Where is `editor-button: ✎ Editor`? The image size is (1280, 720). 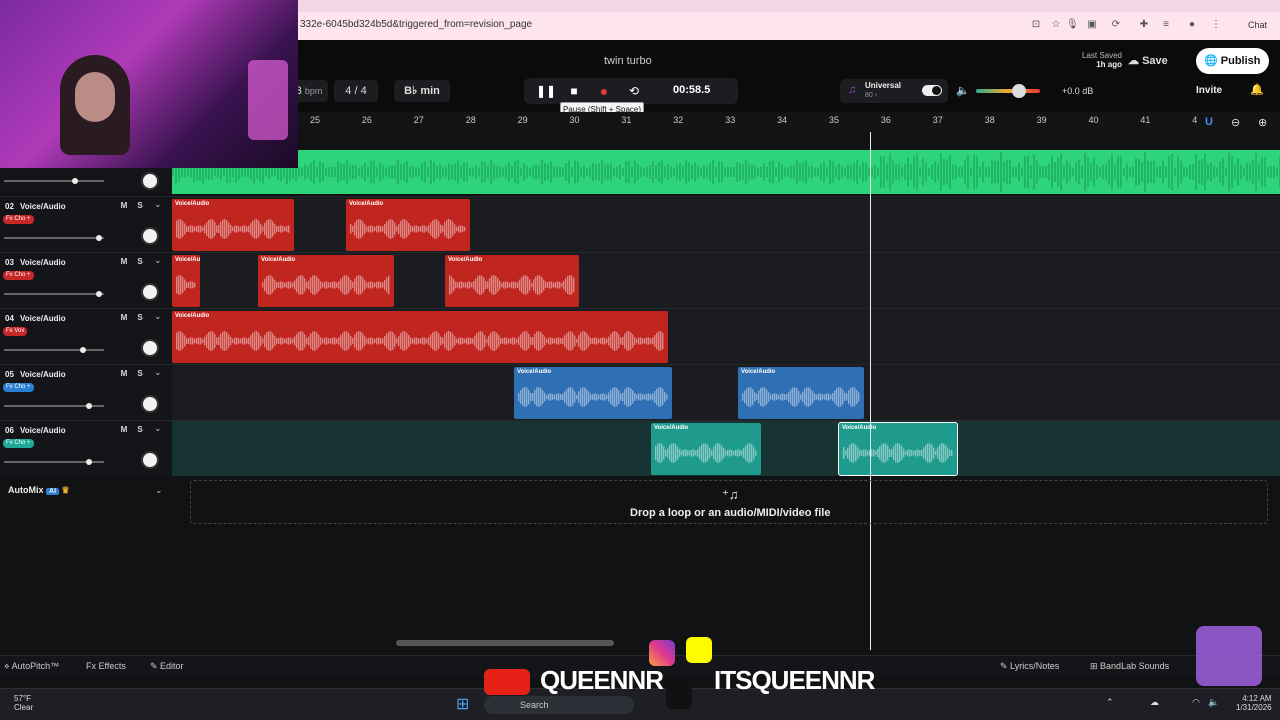 editor-button: ✎ Editor is located at coordinates (167, 666).